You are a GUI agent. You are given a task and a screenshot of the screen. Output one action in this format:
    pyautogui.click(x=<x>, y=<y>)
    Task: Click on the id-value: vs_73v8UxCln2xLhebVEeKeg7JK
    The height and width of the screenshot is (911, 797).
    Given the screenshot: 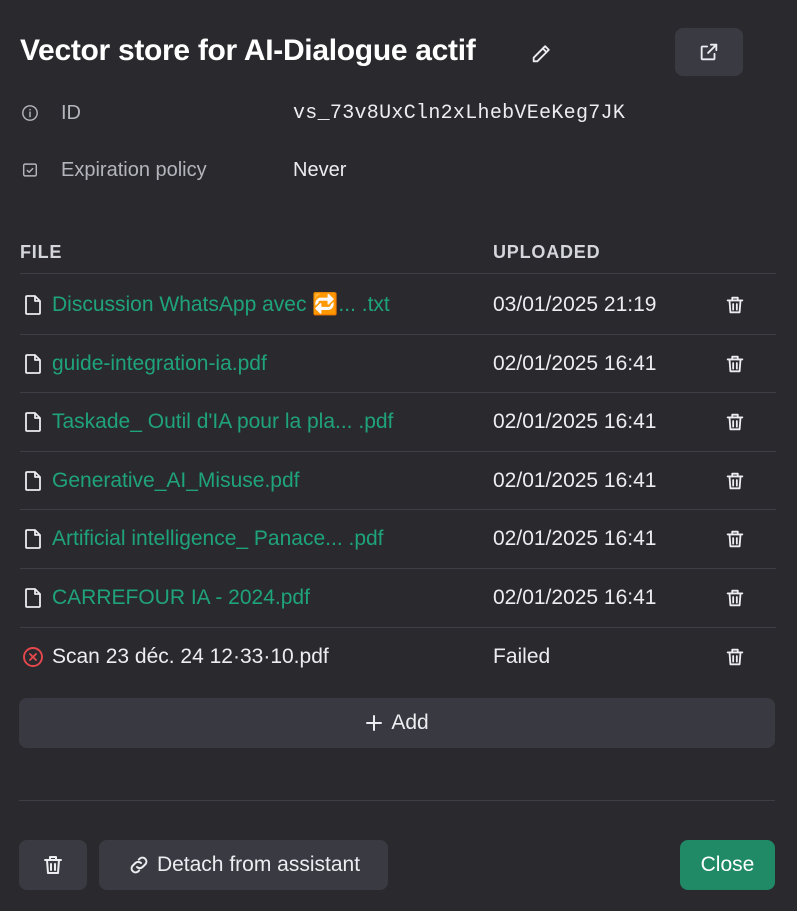 What is the action you would take?
    pyautogui.click(x=459, y=113)
    